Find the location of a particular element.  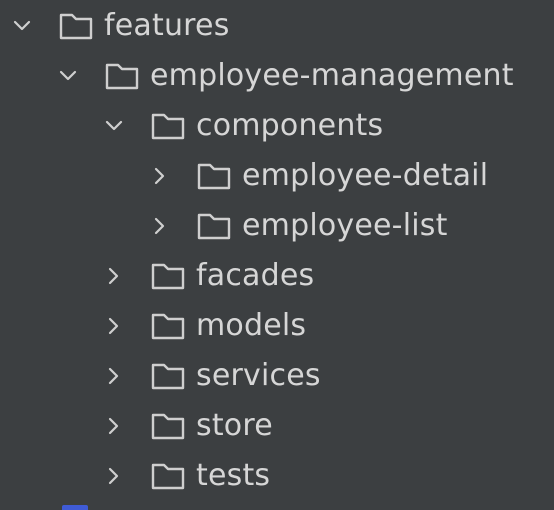

tree-row-label: components is located at coordinates (289, 126).